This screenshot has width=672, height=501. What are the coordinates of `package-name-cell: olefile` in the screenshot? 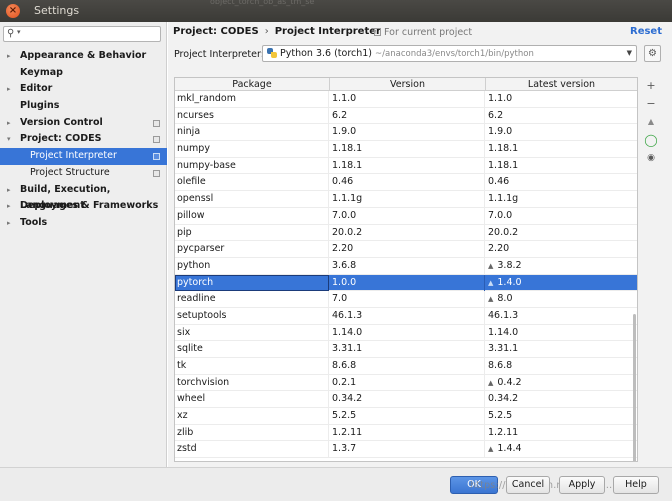 It's located at (252, 183).